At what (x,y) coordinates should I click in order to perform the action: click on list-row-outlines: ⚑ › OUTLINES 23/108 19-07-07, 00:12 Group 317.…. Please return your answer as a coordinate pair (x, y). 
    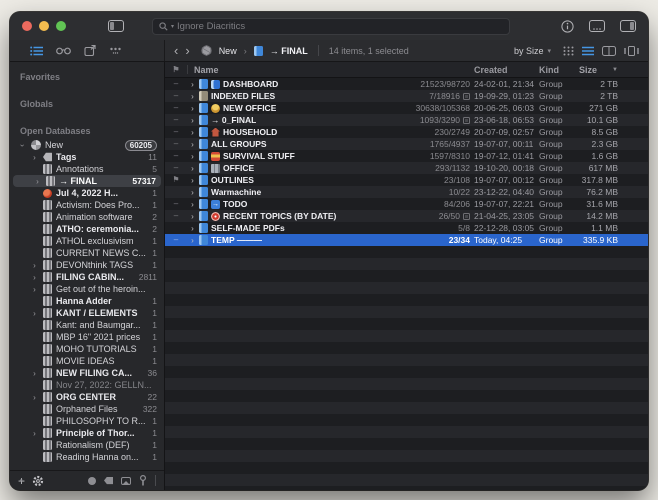
    Looking at the image, I should click on (406, 180).